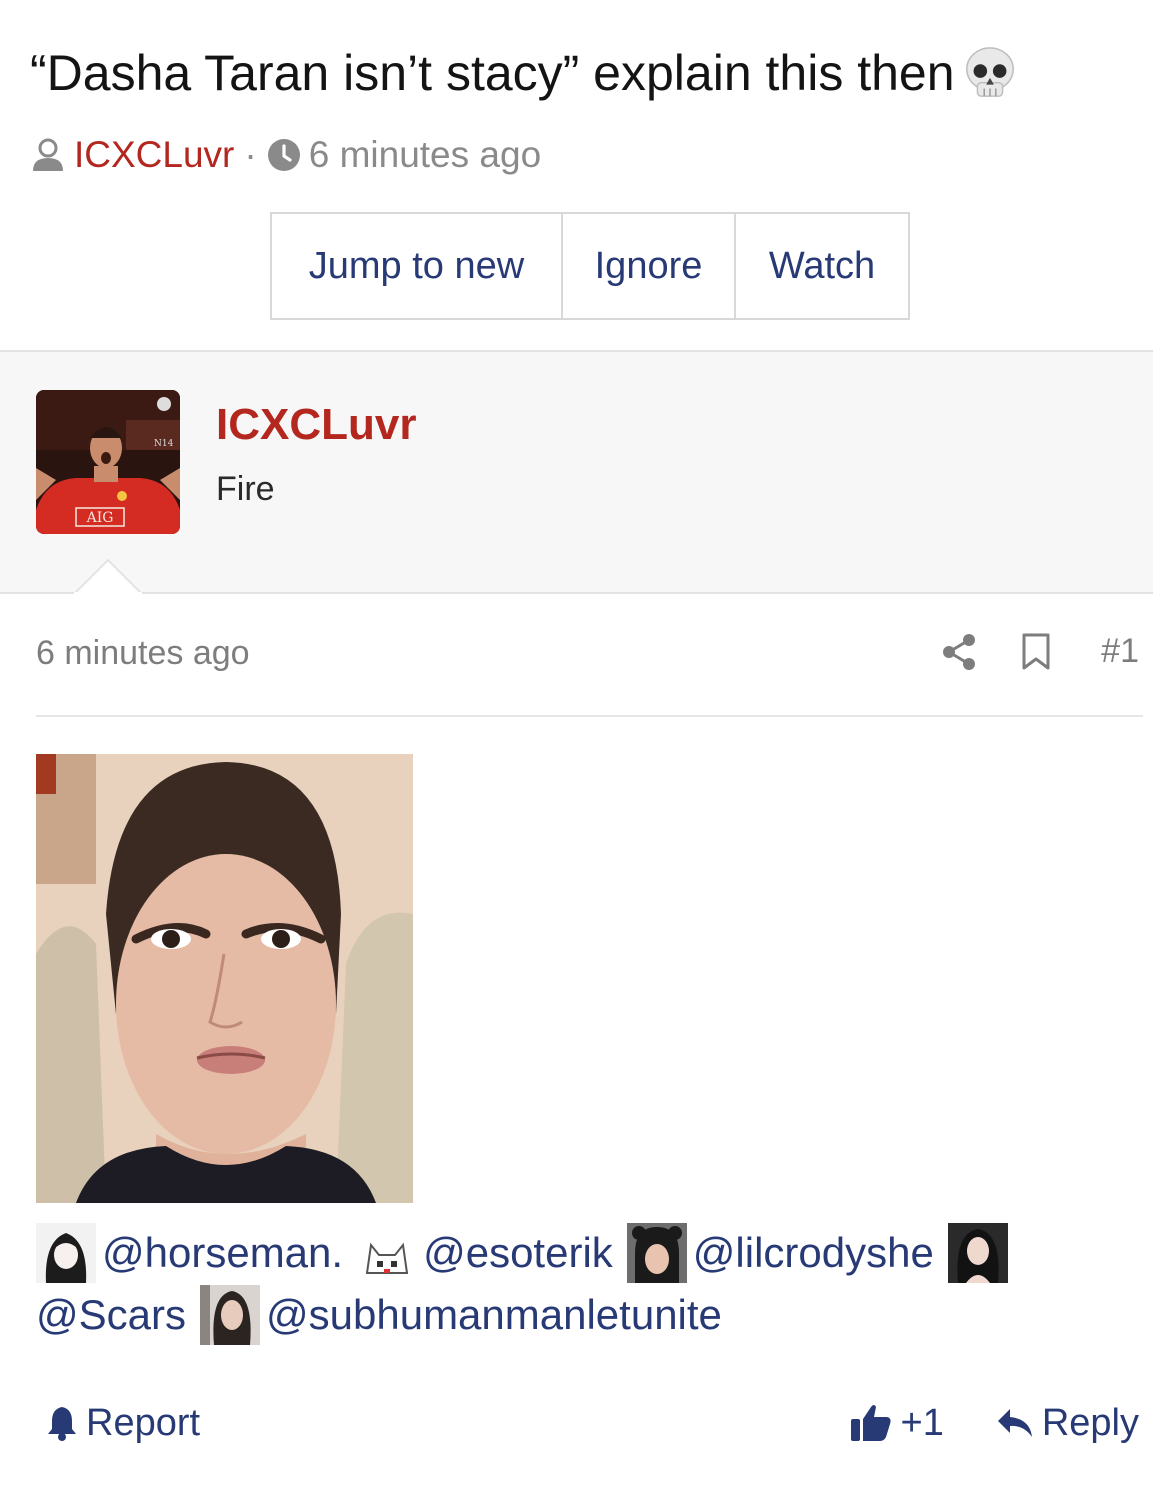  I want to click on thread-time: 6 minutes ago, so click(425, 154).